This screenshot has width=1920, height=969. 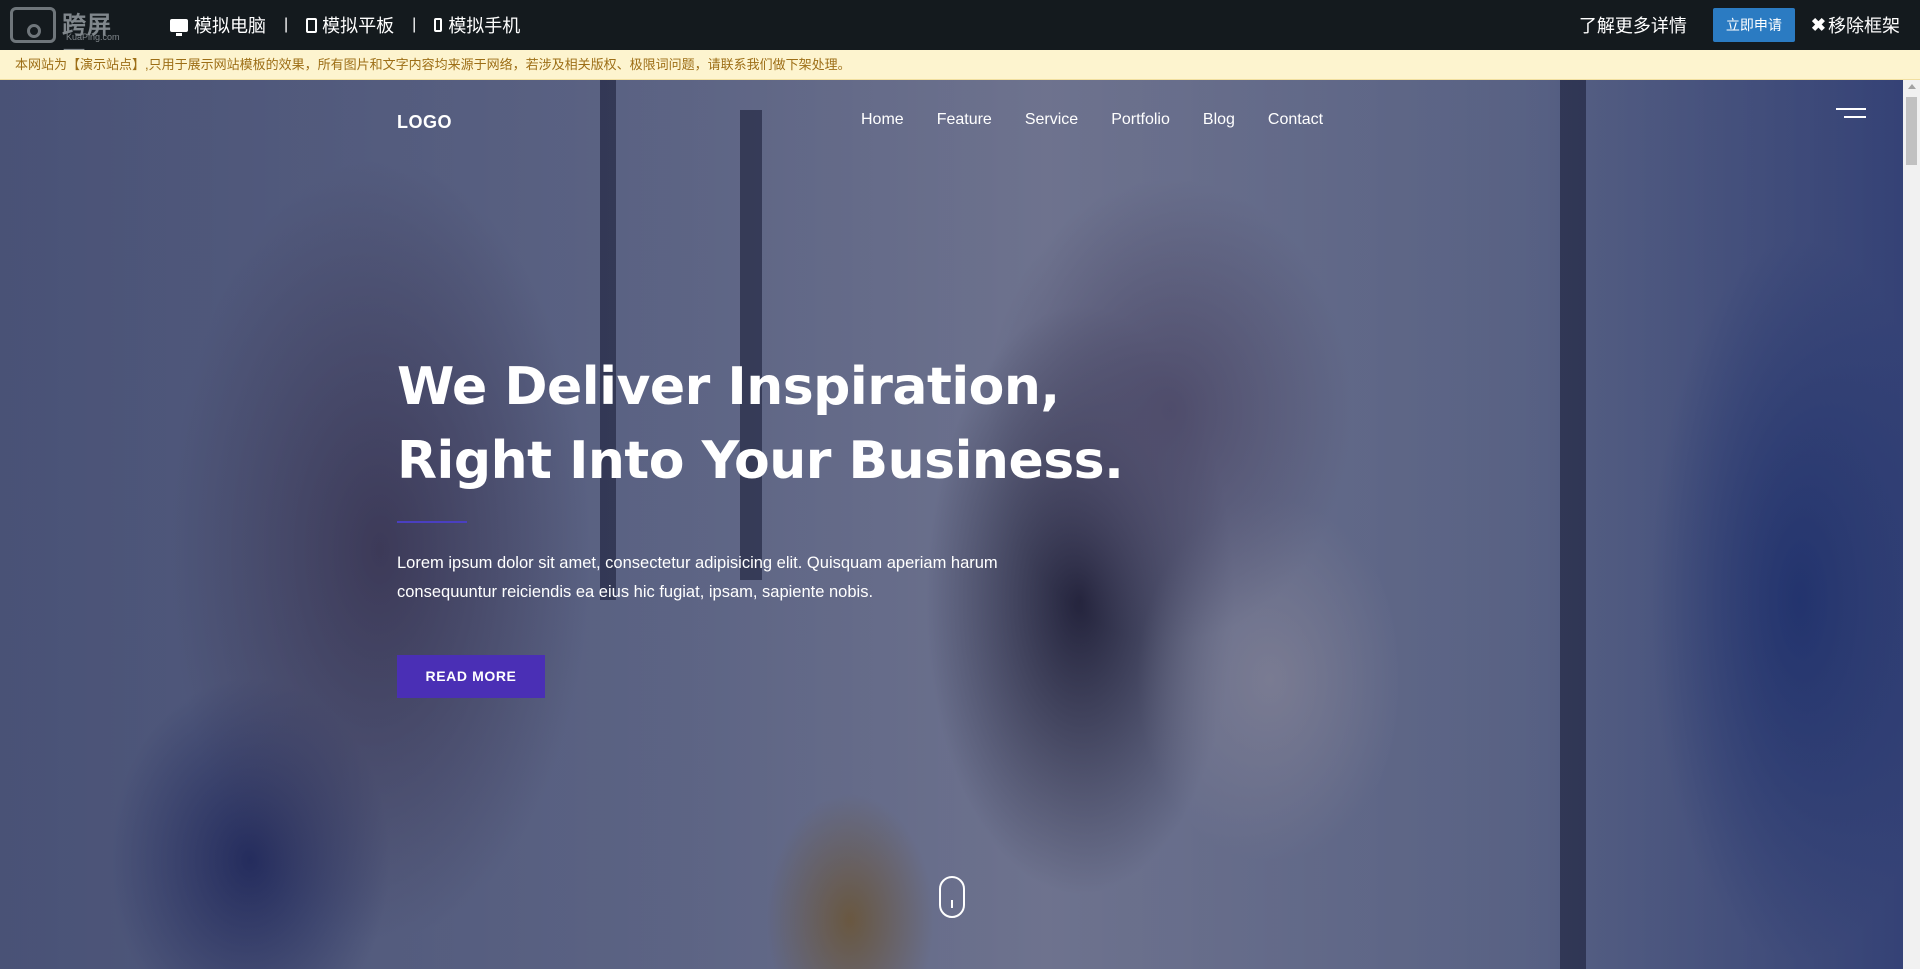 What do you see at coordinates (424, 122) in the screenshot?
I see `site-logo: LOGO` at bounding box center [424, 122].